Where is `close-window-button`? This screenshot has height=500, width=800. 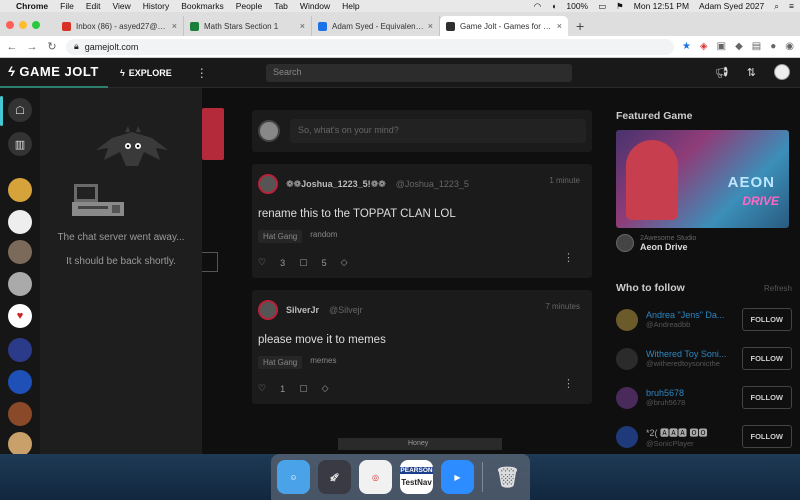
close-window-button is located at coordinates (10, 25).